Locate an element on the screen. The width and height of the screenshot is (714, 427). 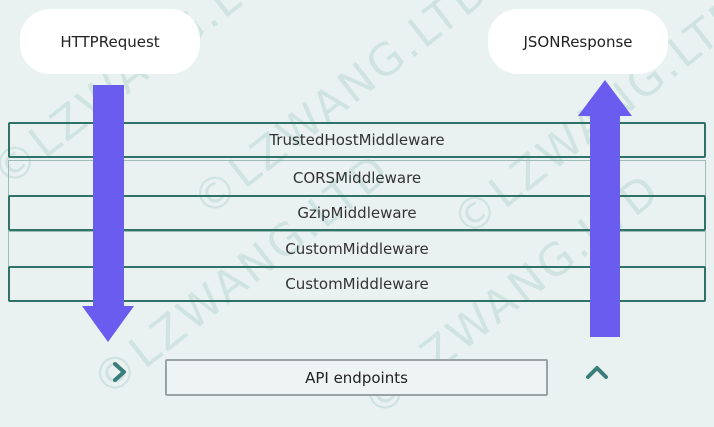
chevron-right-icon is located at coordinates (119, 372).